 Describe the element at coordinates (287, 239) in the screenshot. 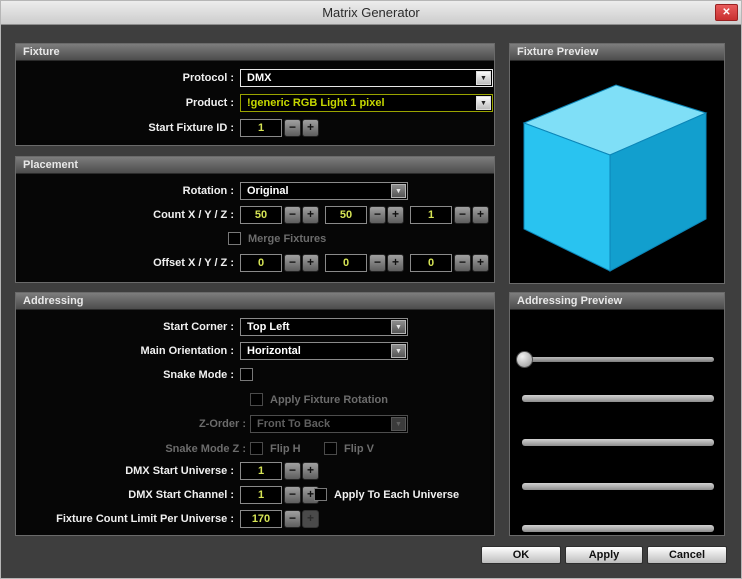

I see `merge-fixtures-label: Merge Fixtures` at that location.